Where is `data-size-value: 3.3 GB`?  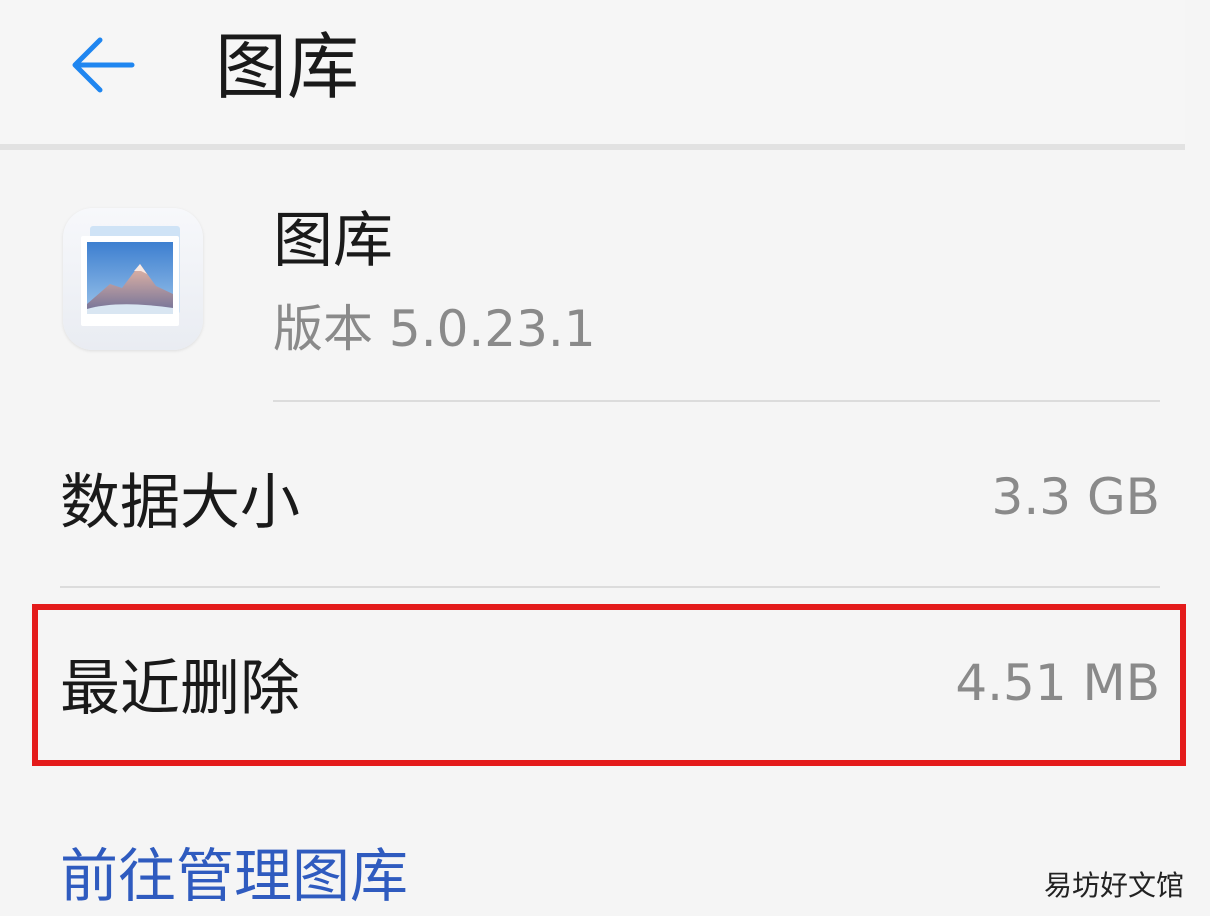
data-size-value: 3.3 GB is located at coordinates (1075, 497).